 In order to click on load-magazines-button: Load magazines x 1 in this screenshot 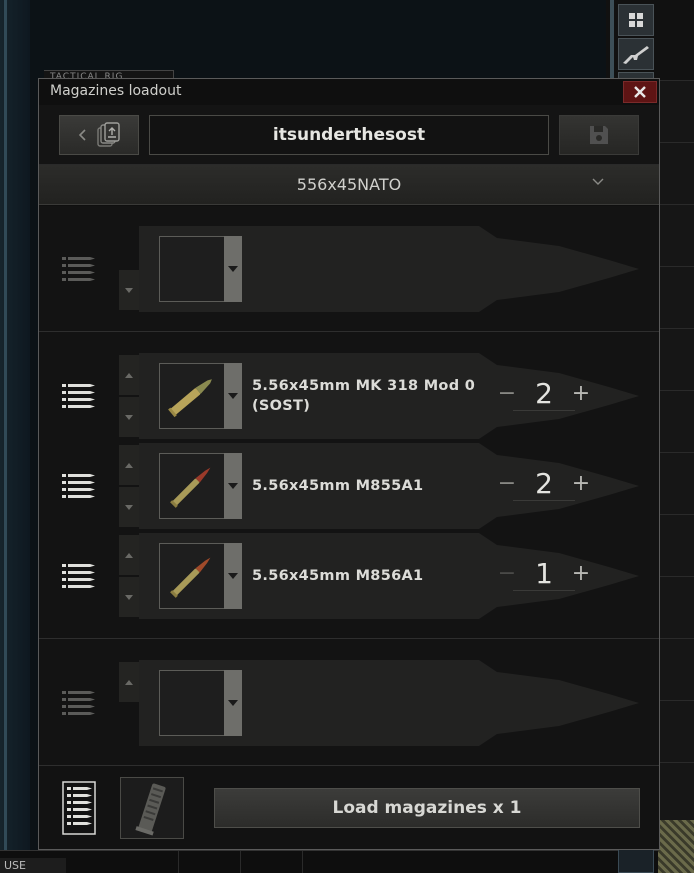, I will do `click(427, 808)`.